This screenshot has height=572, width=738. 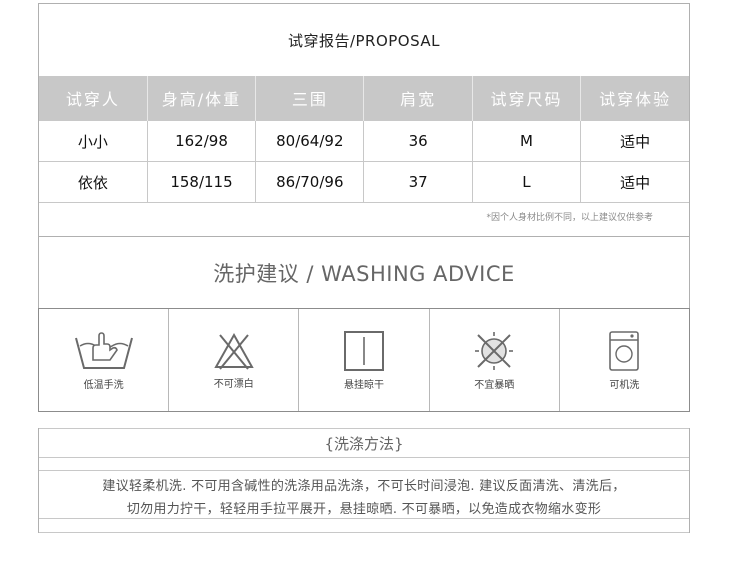 I want to click on machine-wash-icon, so click(x=624, y=350).